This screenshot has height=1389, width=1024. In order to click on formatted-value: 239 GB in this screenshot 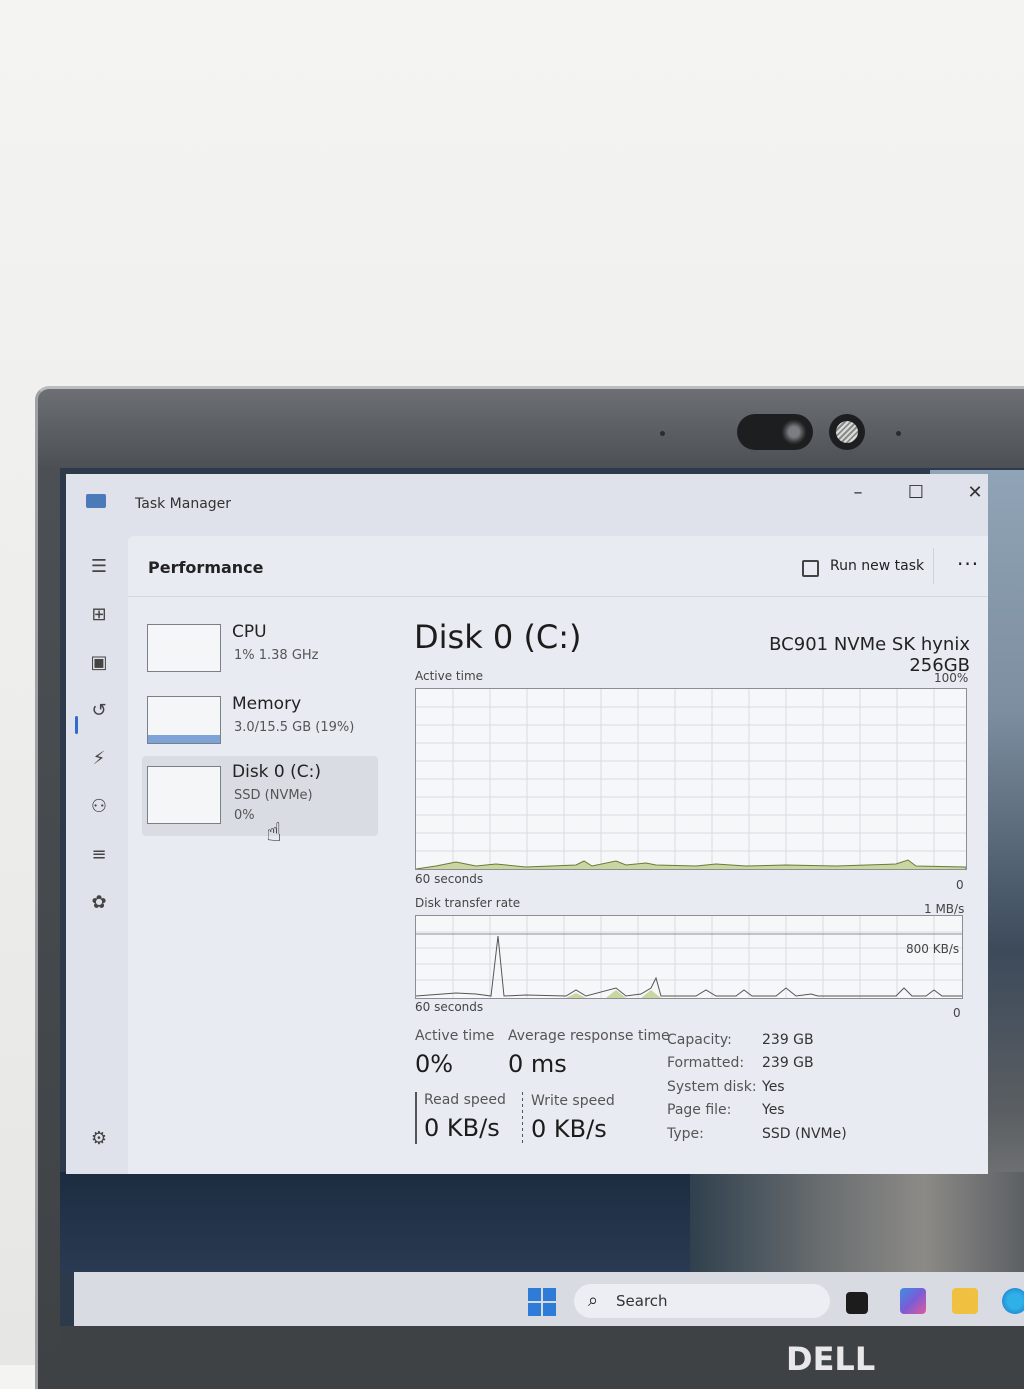, I will do `click(788, 1063)`.